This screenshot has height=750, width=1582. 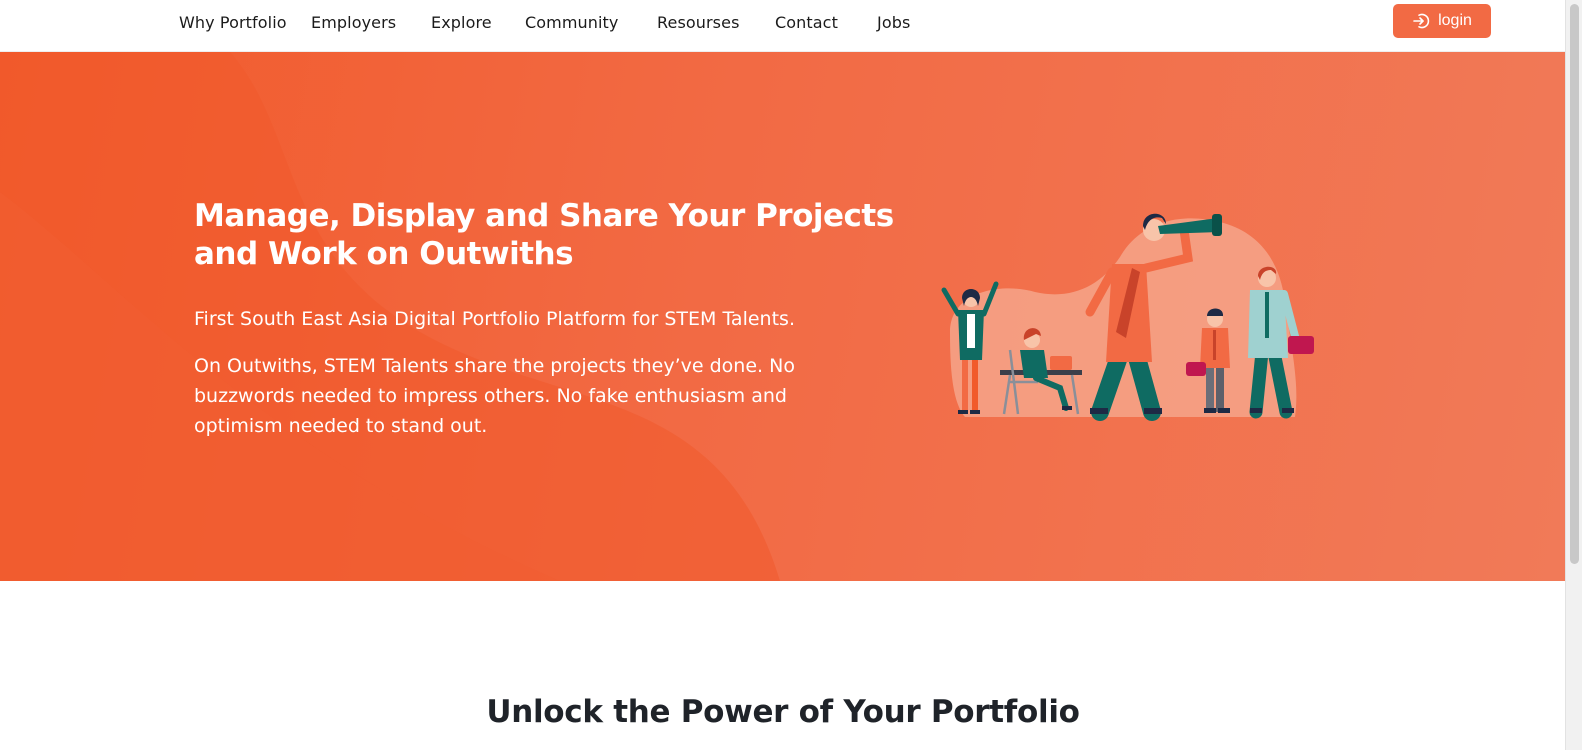 I want to click on nav-link-employers: Employers, so click(x=353, y=22).